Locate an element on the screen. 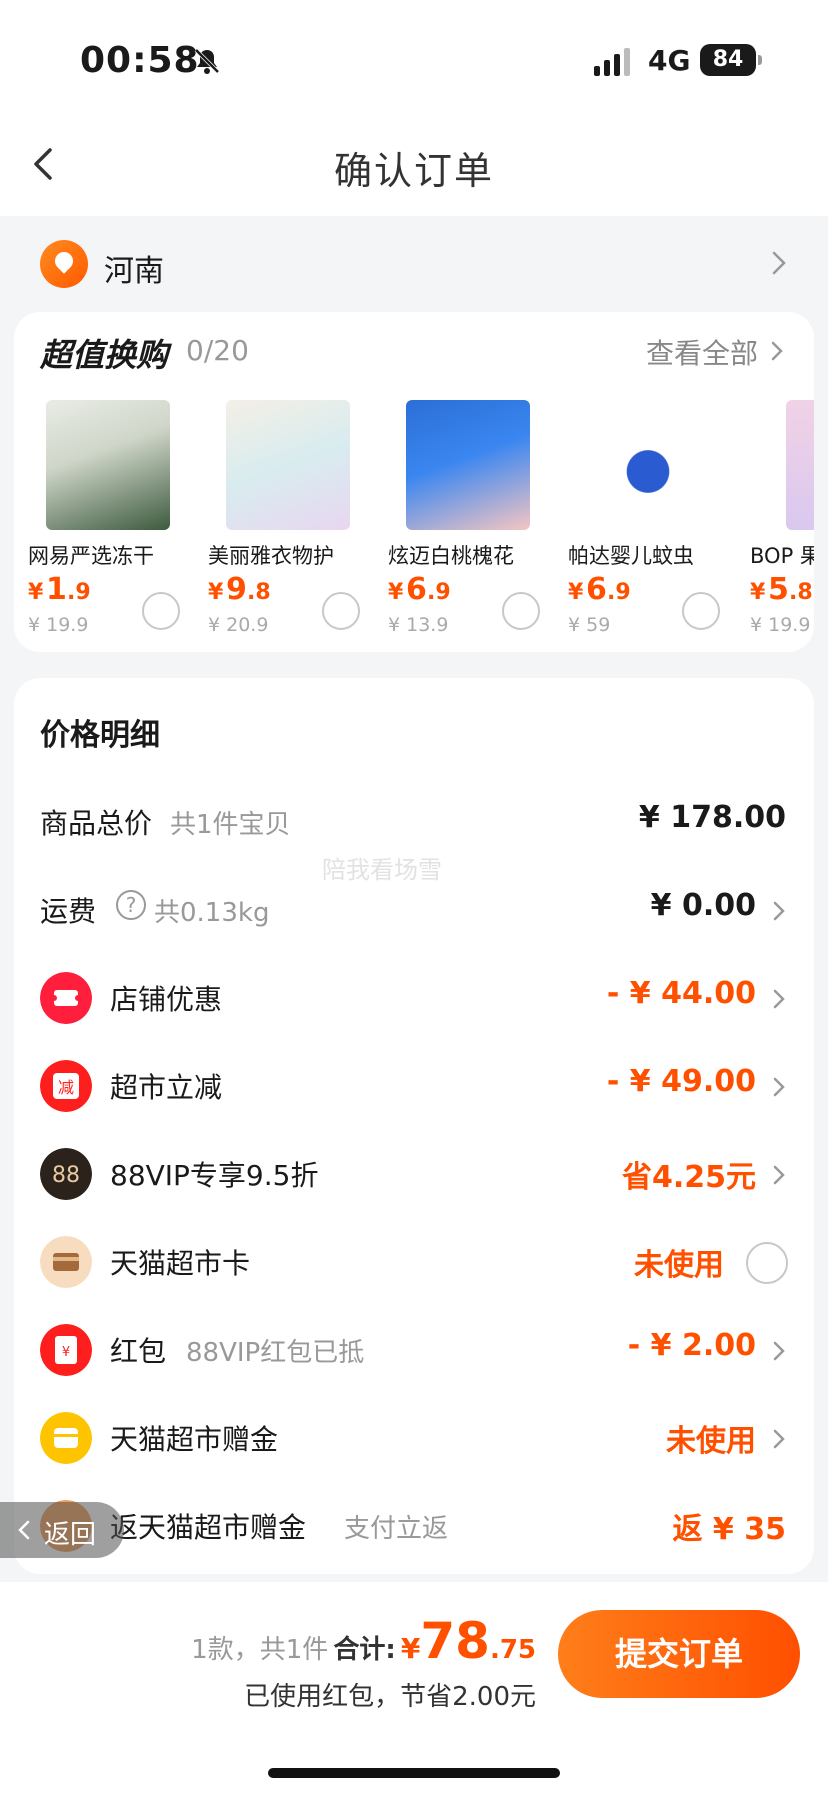  submit-order-button: 提交订单 is located at coordinates (679, 1654).